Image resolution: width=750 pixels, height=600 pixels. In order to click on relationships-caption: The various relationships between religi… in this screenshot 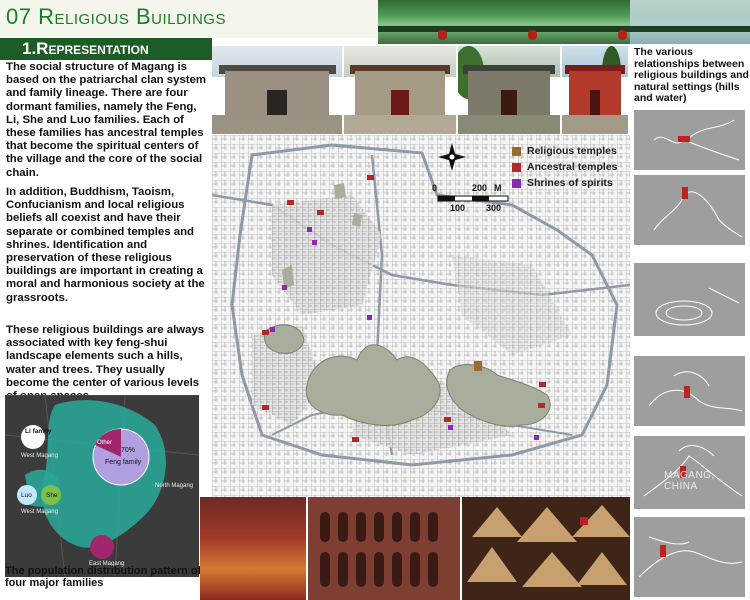, I will do `click(691, 75)`.